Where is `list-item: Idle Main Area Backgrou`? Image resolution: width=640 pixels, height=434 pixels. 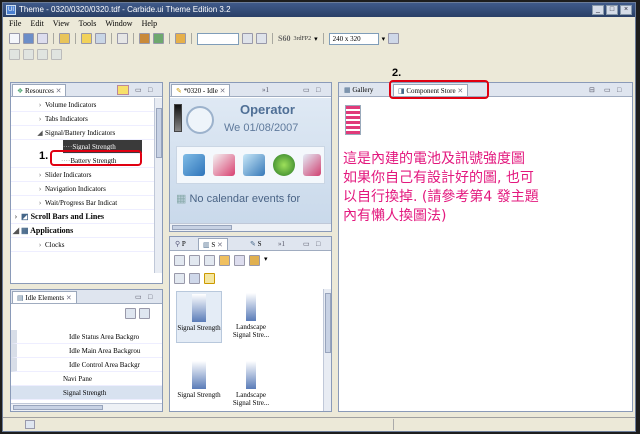
list-item: Idle Main Area Backgrou is located at coordinates (86, 351).